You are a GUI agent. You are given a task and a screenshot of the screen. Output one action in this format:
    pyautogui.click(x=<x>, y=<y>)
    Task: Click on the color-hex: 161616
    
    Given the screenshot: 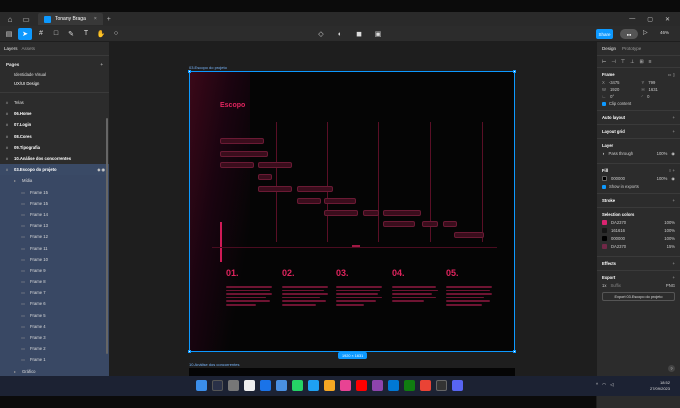 What is the action you would take?
    pyautogui.click(x=618, y=230)
    